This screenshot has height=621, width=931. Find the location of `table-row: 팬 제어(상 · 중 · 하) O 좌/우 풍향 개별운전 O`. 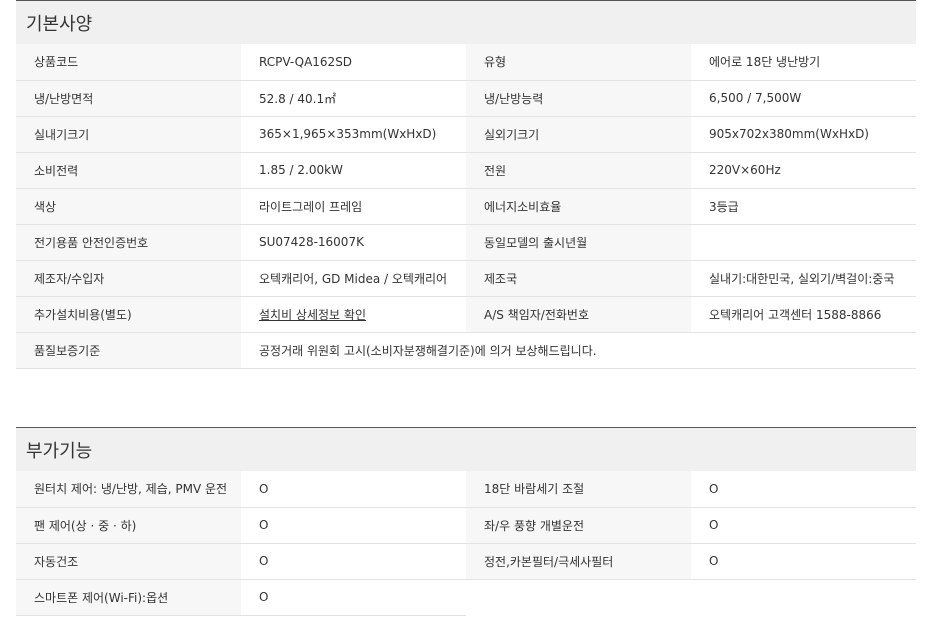

table-row: 팬 제어(상 · 중 · 하) O 좌/우 풍향 개별운전 O is located at coordinates (466, 525).